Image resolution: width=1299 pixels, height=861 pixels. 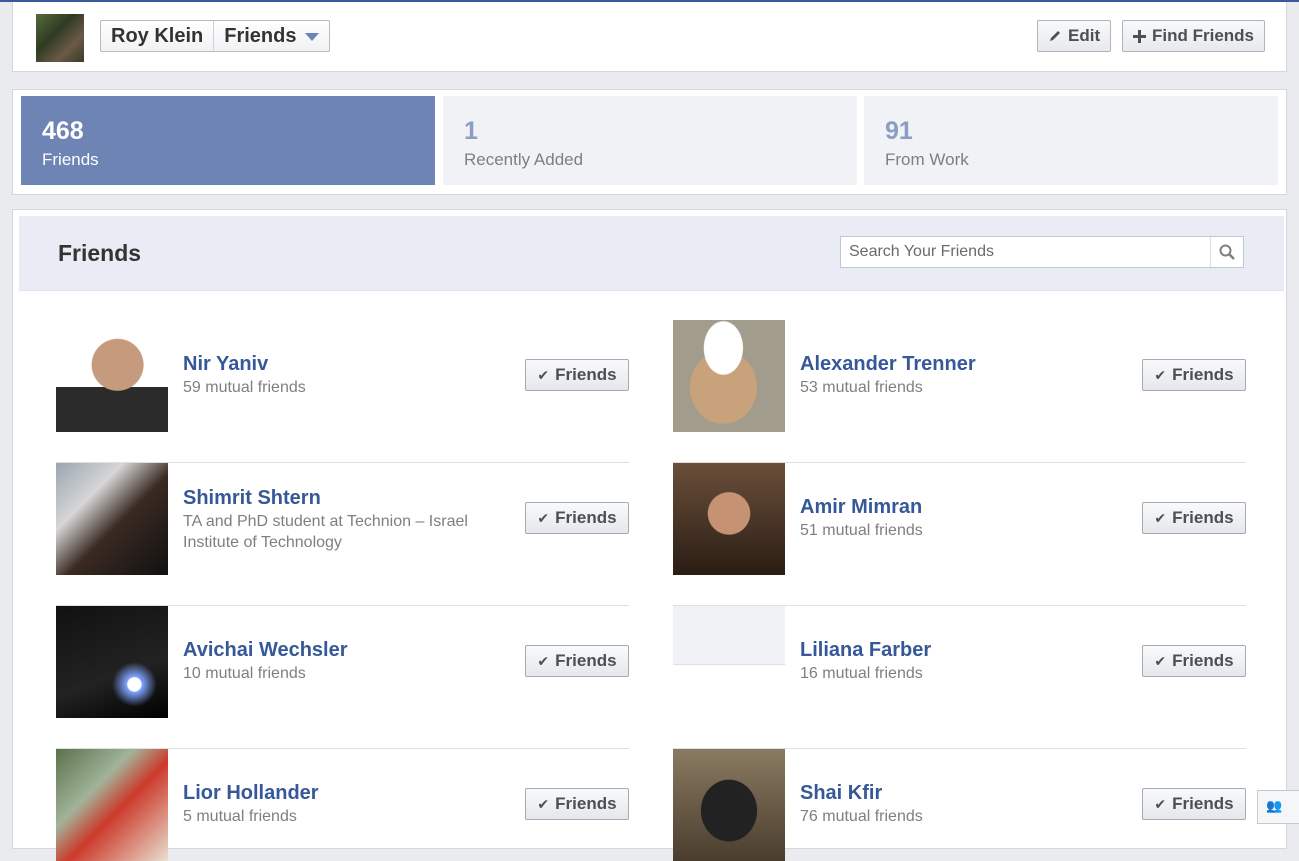 I want to click on stat-count: 468, so click(x=63, y=131).